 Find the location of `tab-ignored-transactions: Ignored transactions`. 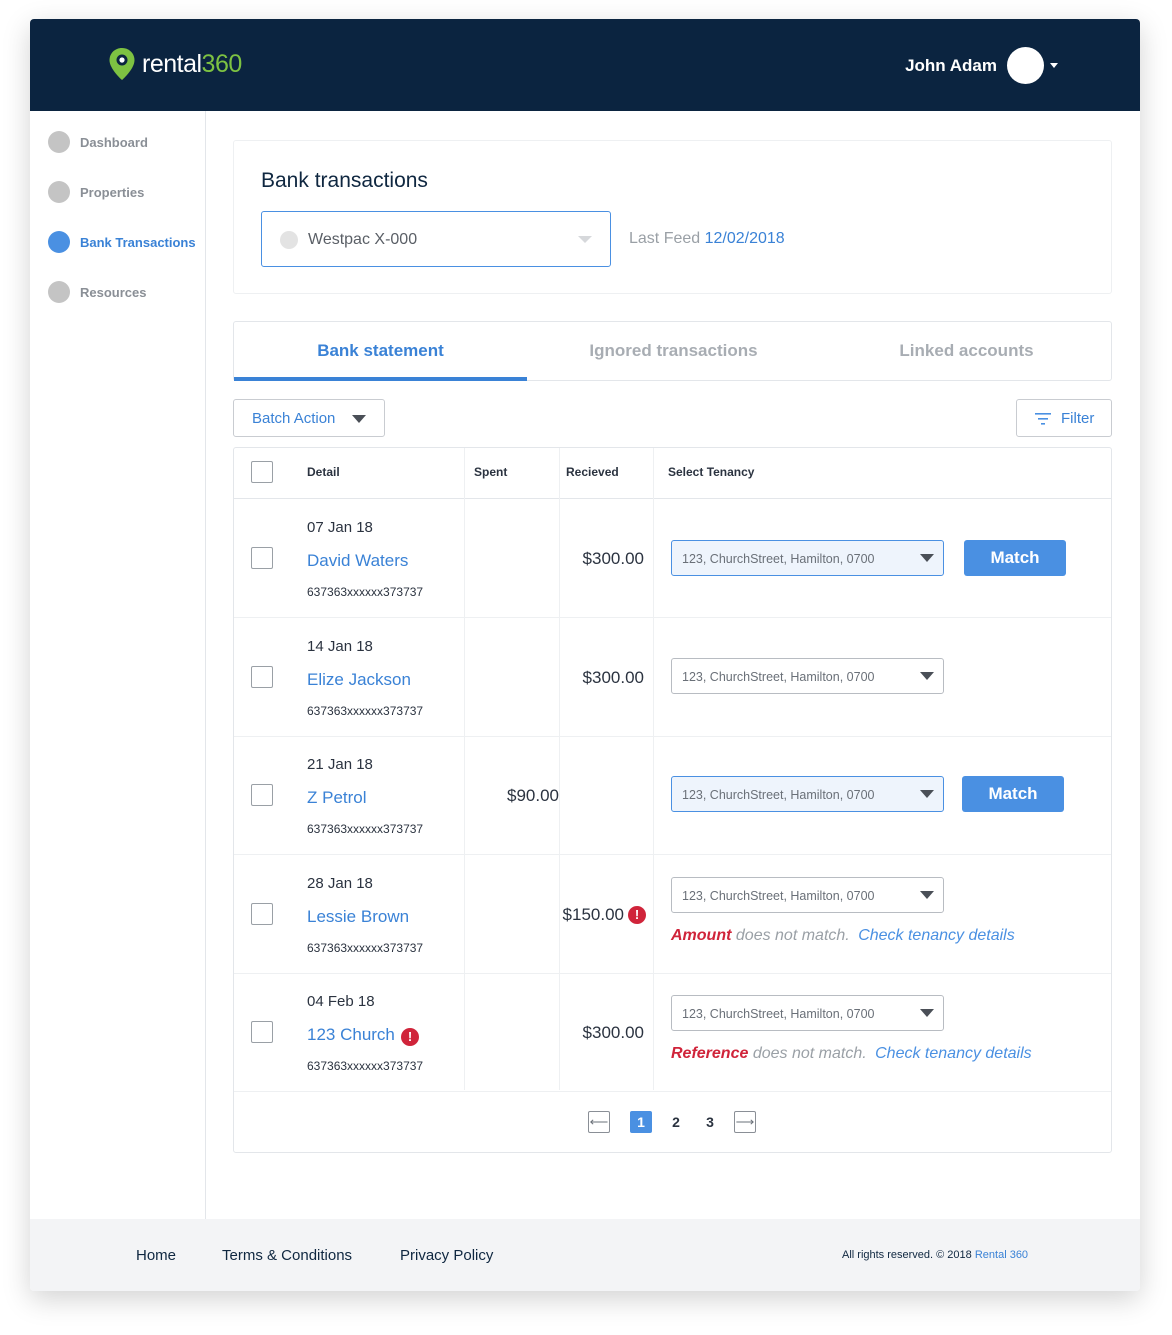

tab-ignored-transactions: Ignored transactions is located at coordinates (673, 351).